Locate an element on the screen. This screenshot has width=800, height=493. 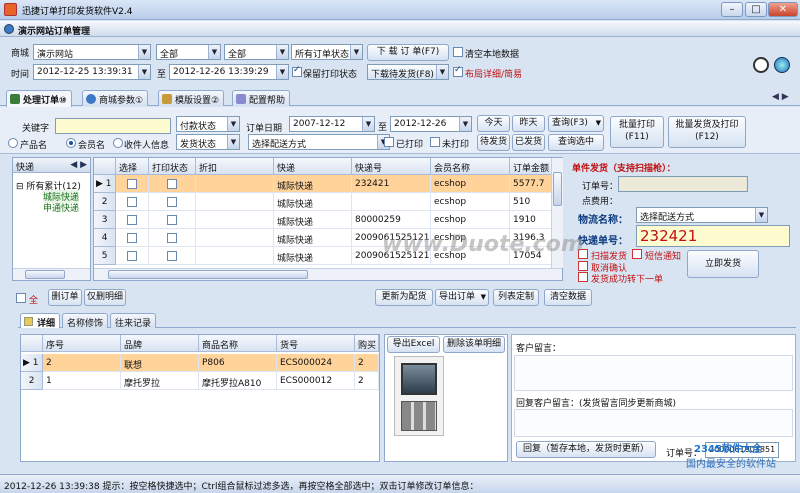
filter3-select: 全部 ▼ is located at coordinates (256, 52).